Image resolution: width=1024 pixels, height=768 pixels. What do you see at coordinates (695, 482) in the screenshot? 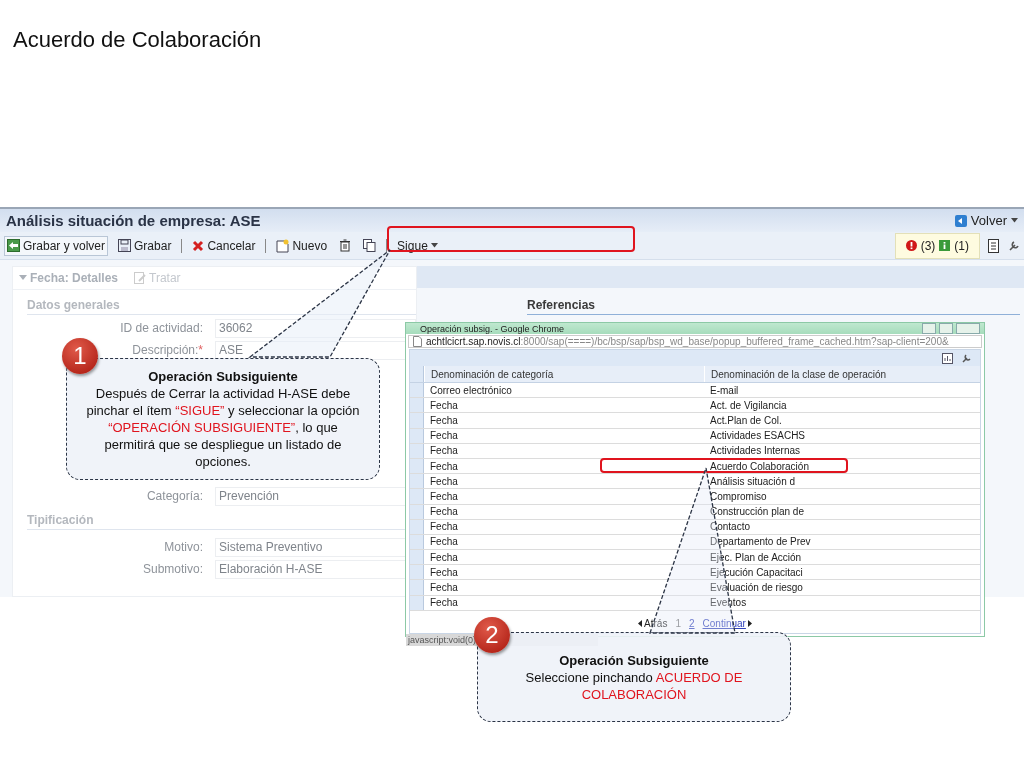
I see `table-row: Fecha Análisis situación d` at bounding box center [695, 482].